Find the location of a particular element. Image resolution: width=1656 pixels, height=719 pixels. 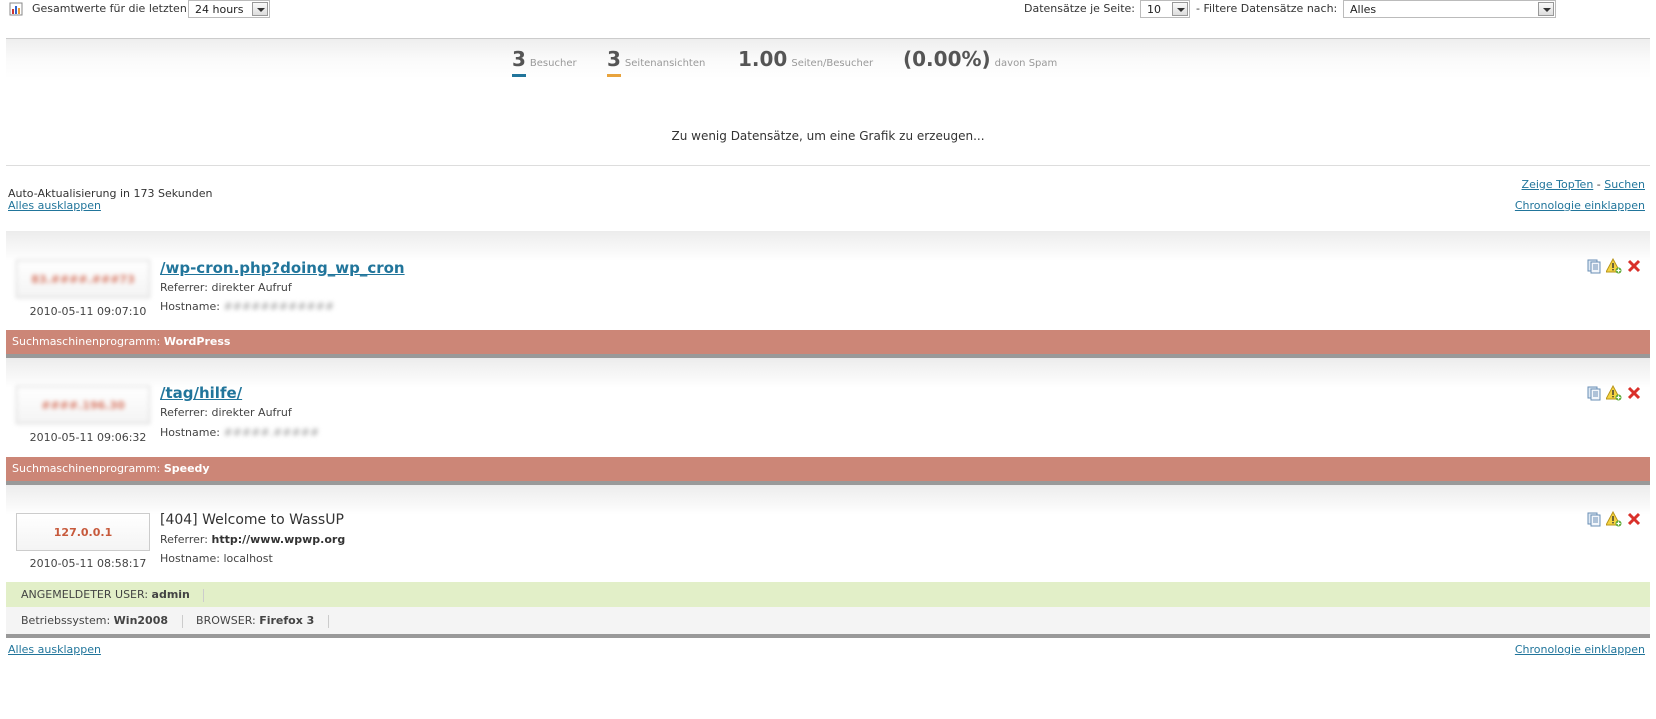

statistics-icon is located at coordinates (16, 9).